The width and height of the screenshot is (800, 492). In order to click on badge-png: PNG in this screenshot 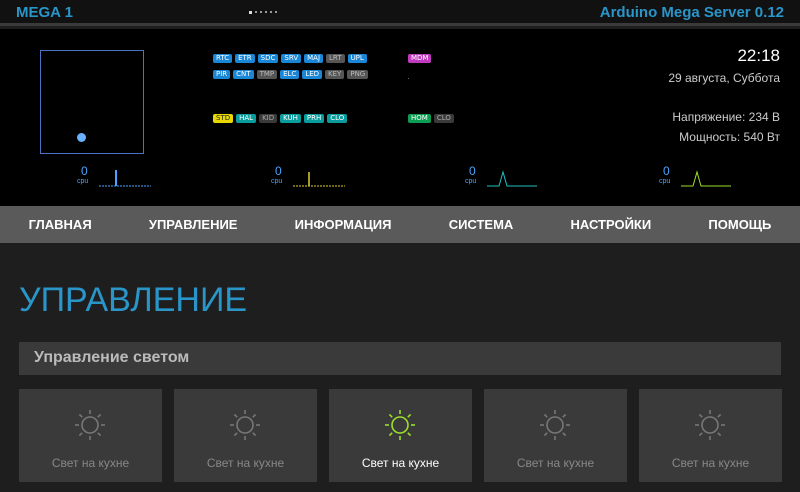, I will do `click(358, 74)`.